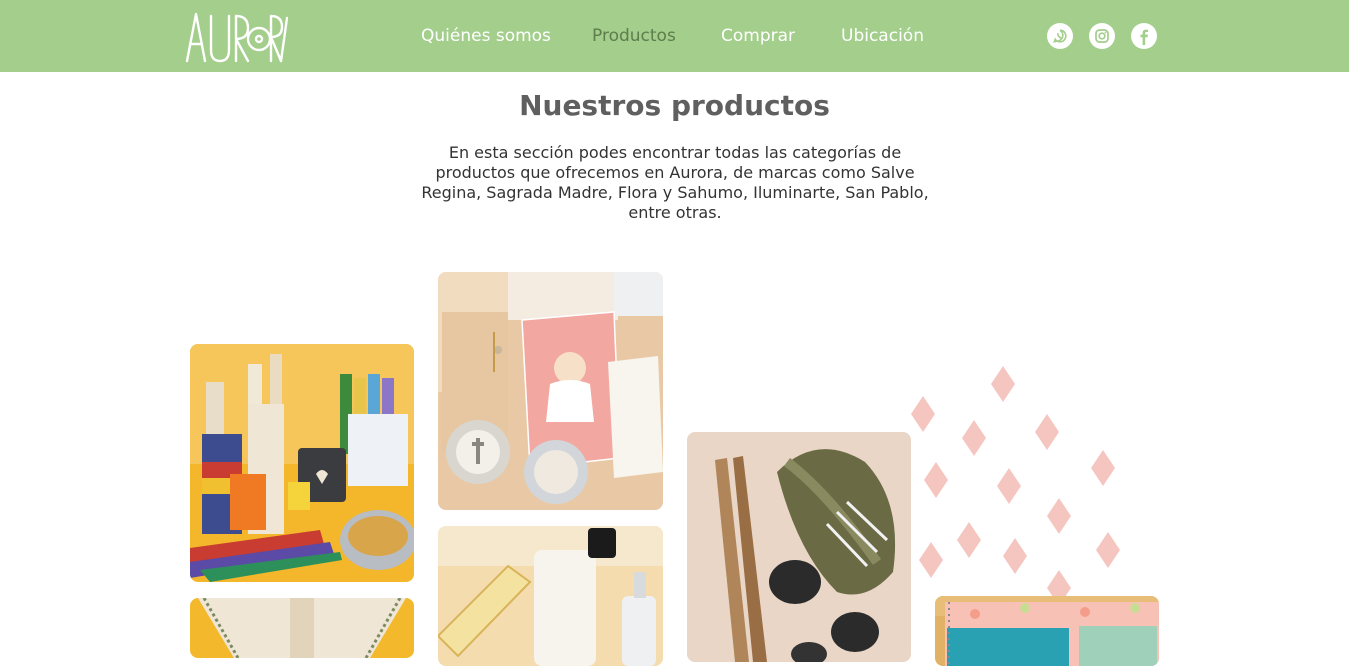 This screenshot has height=666, width=1349. I want to click on aroma-spray-image, so click(550, 596).